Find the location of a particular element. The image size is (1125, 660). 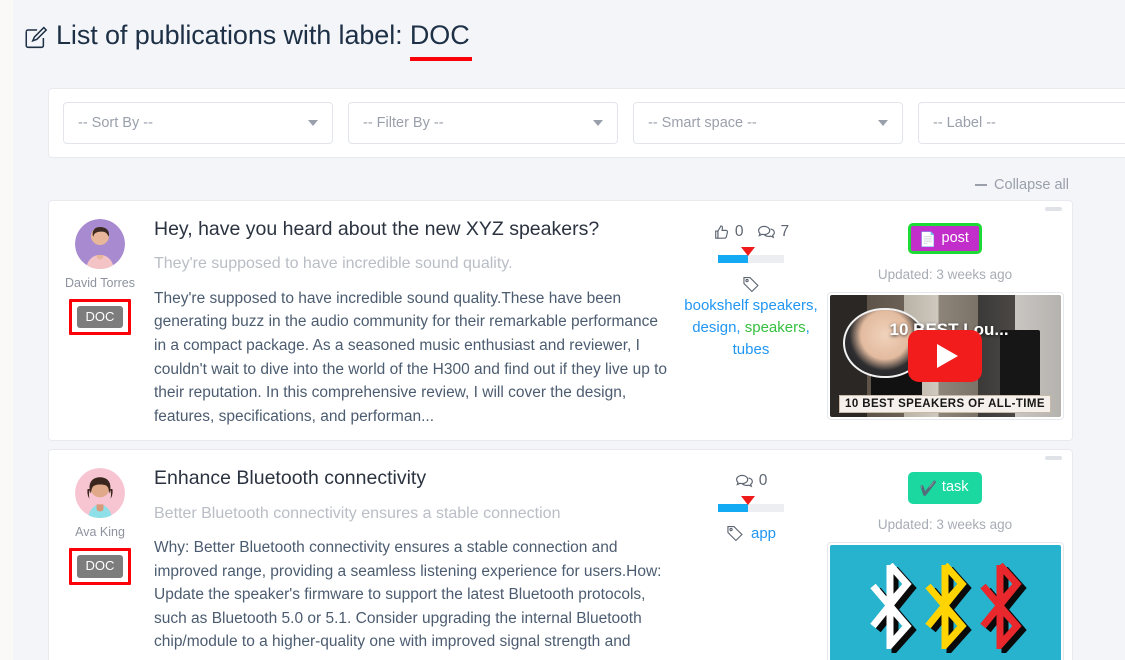

tag-item: tubes is located at coordinates (751, 349).